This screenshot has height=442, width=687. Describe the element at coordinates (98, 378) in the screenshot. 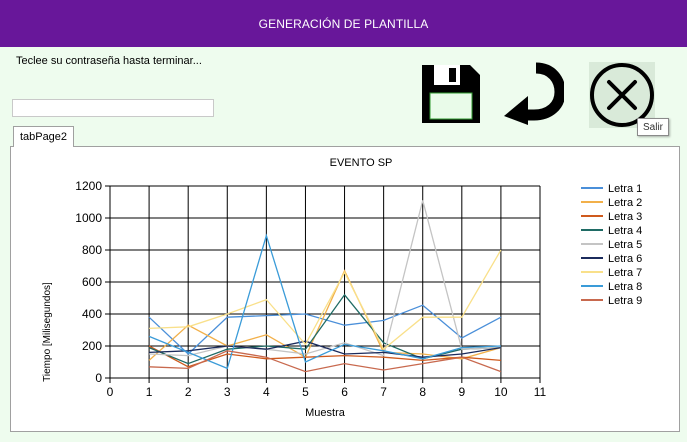

I see `y-tick-label: 0` at that location.